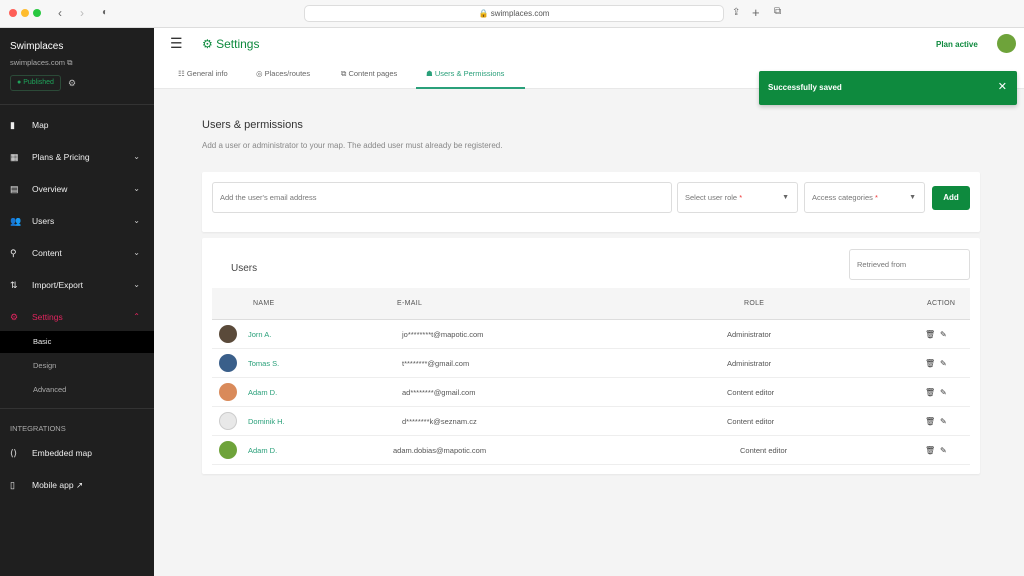 The image size is (1024, 576). Describe the element at coordinates (77, 189) in the screenshot. I see `sidebar-item-overview: ▤ Overview ⌄` at that location.